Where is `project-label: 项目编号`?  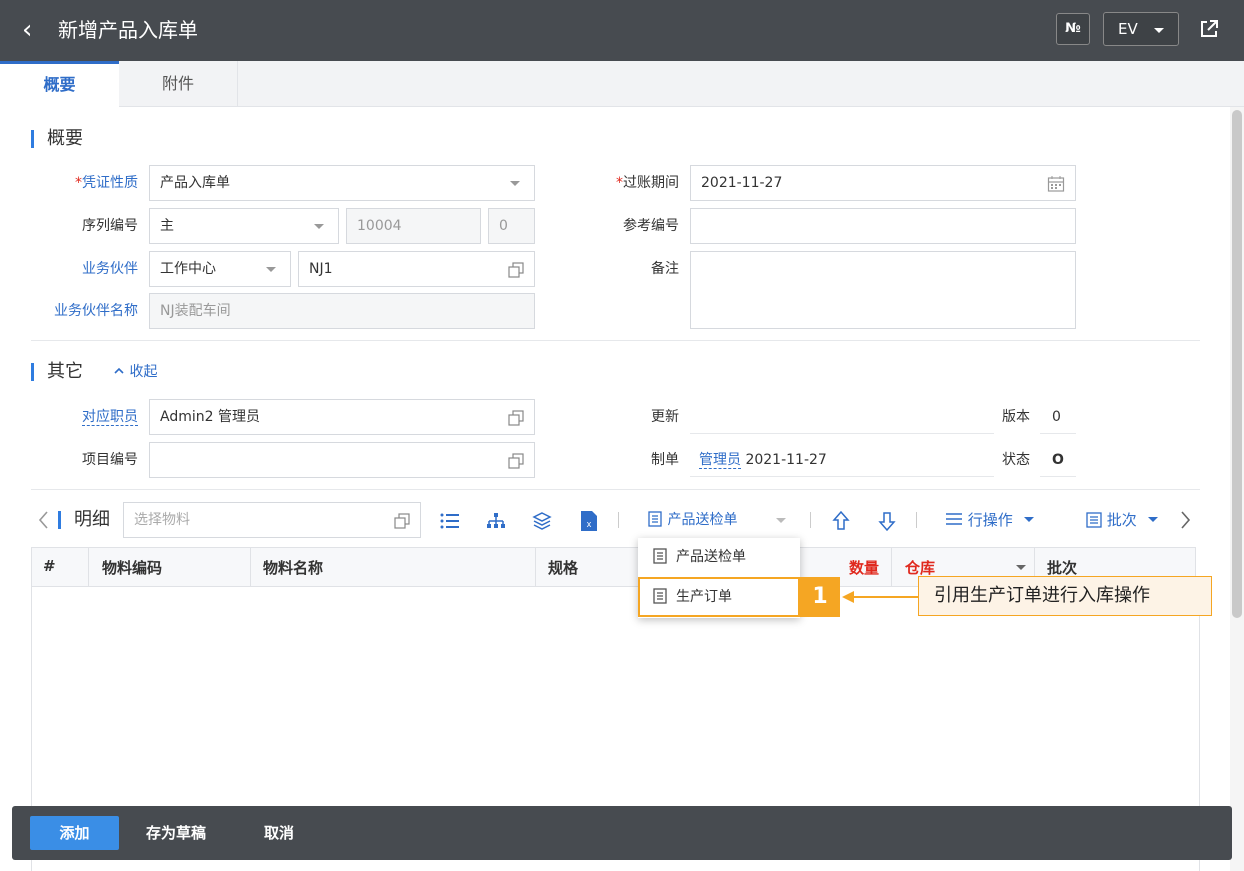
project-label: 项目编号 is located at coordinates (110, 460).